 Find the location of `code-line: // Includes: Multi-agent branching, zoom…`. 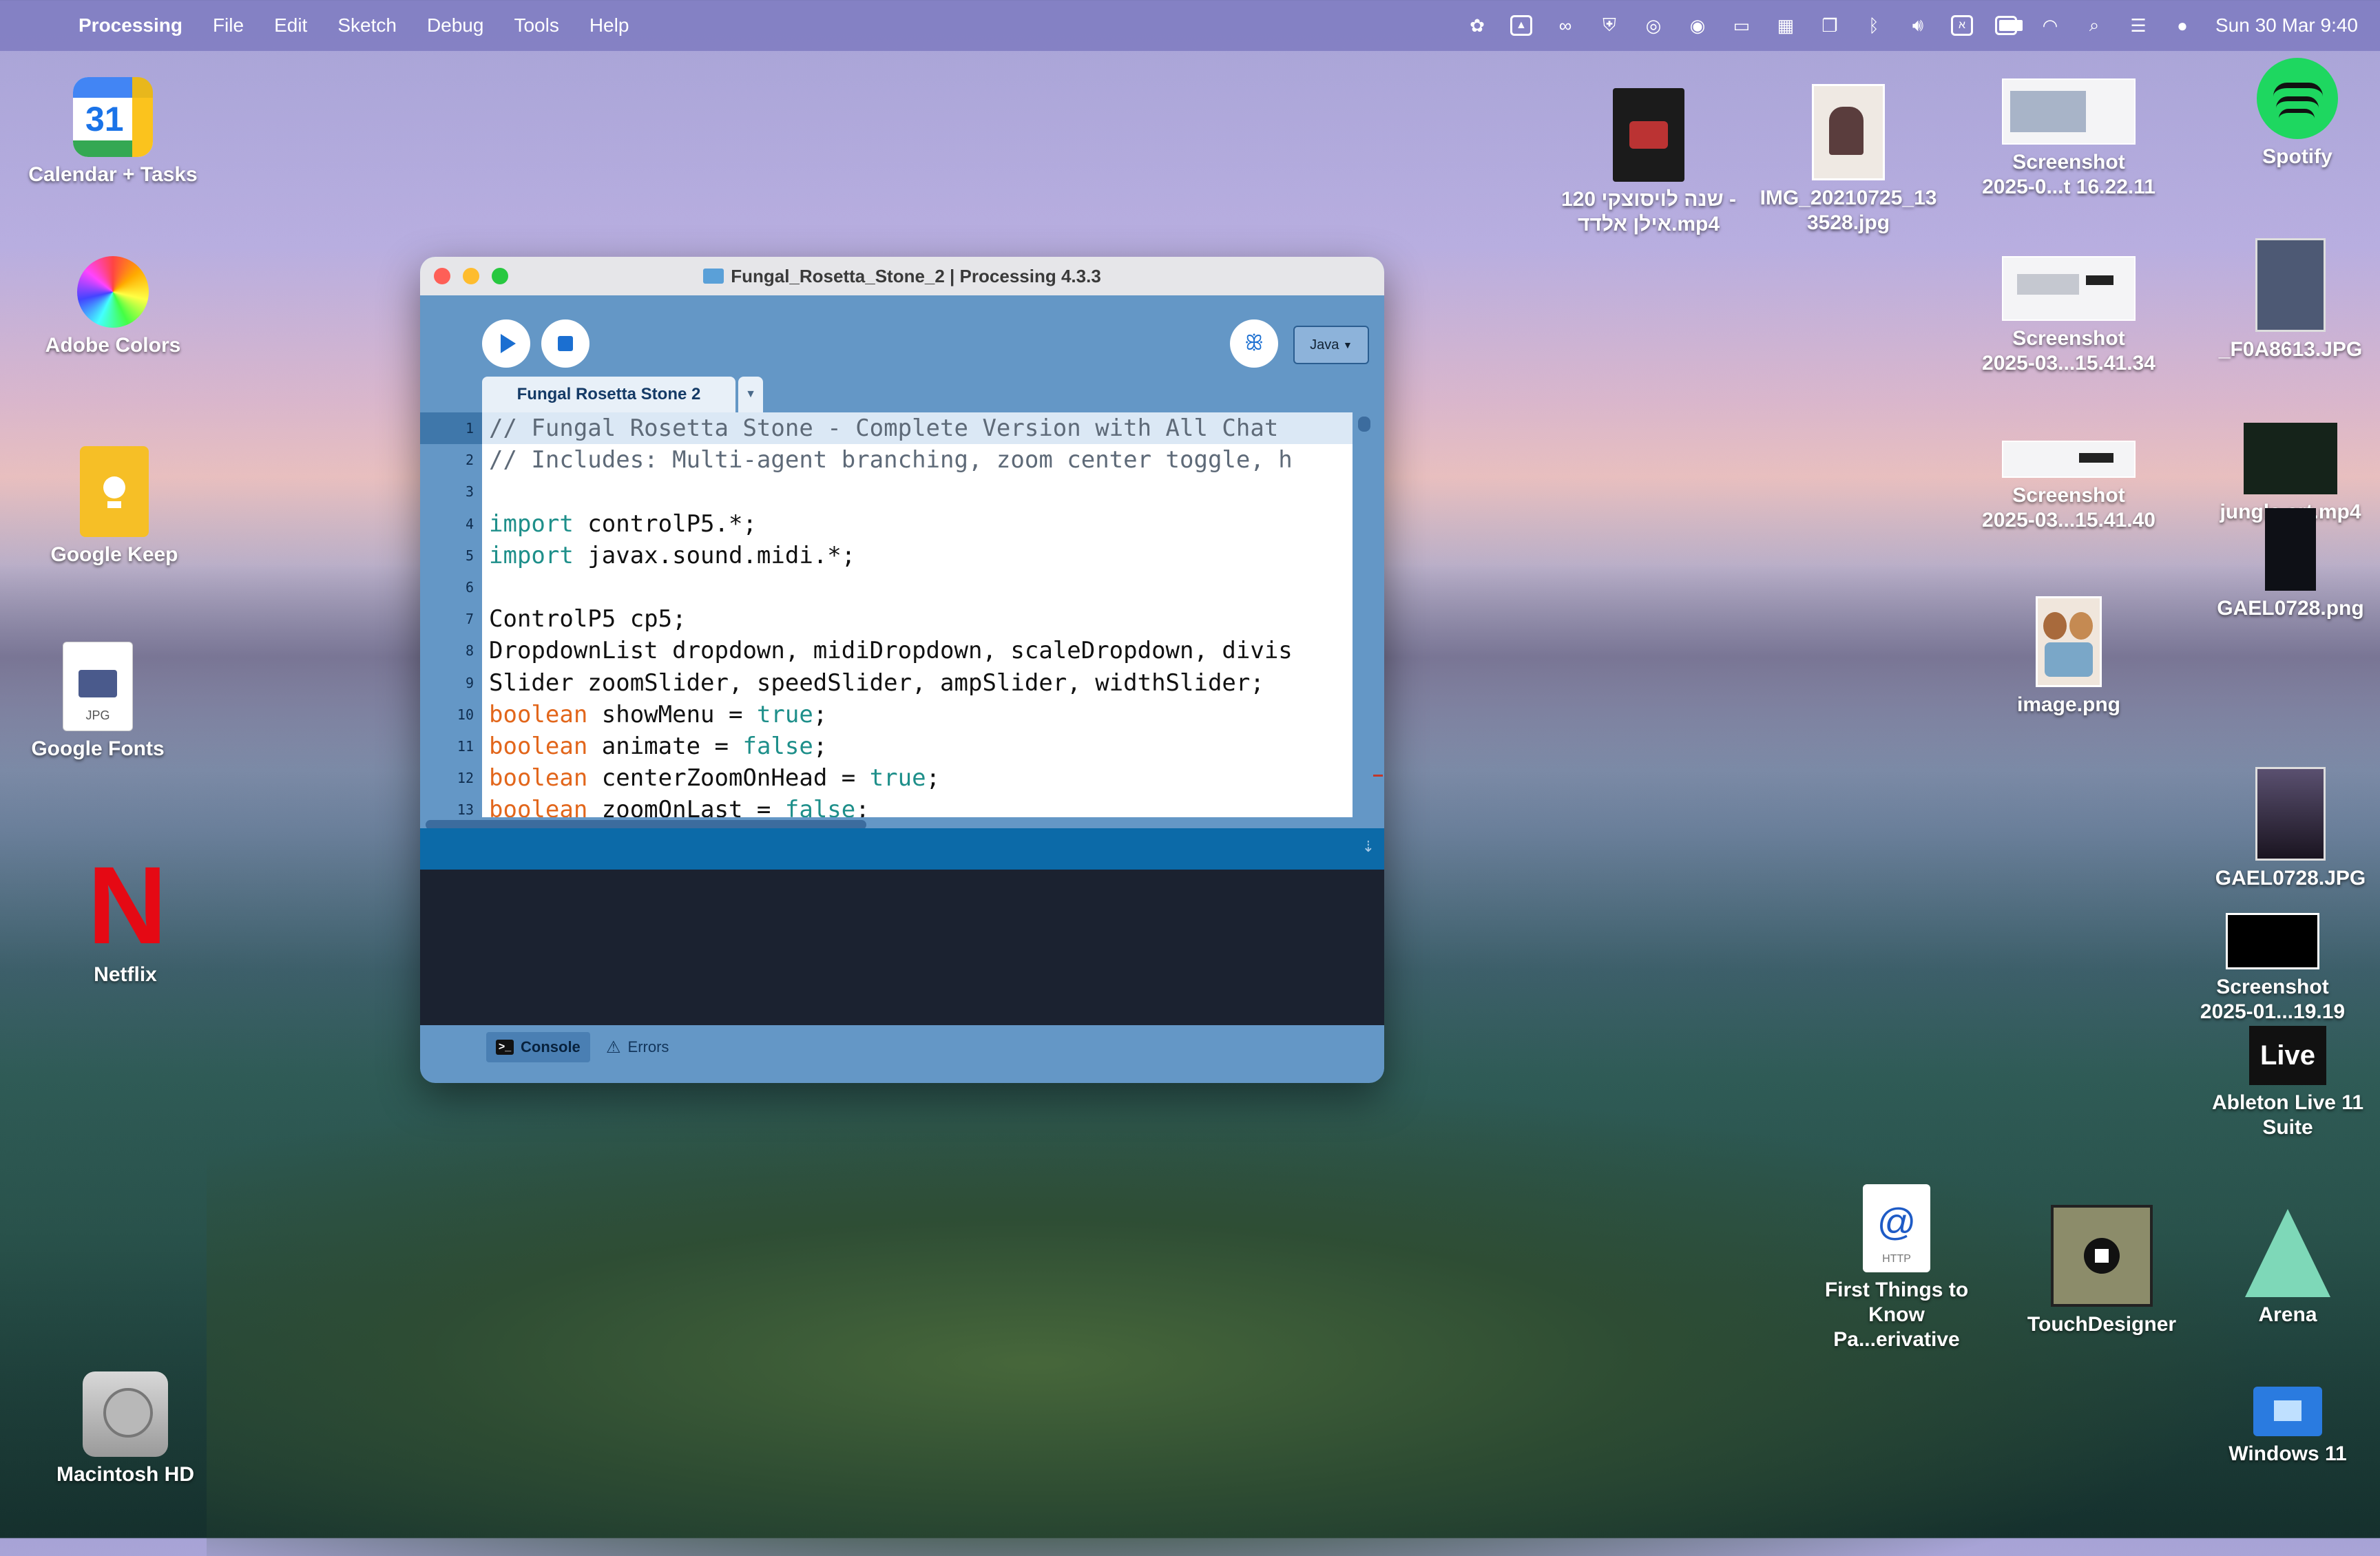

code-line: // Includes: Multi-agent branching, zoom… is located at coordinates (917, 460).